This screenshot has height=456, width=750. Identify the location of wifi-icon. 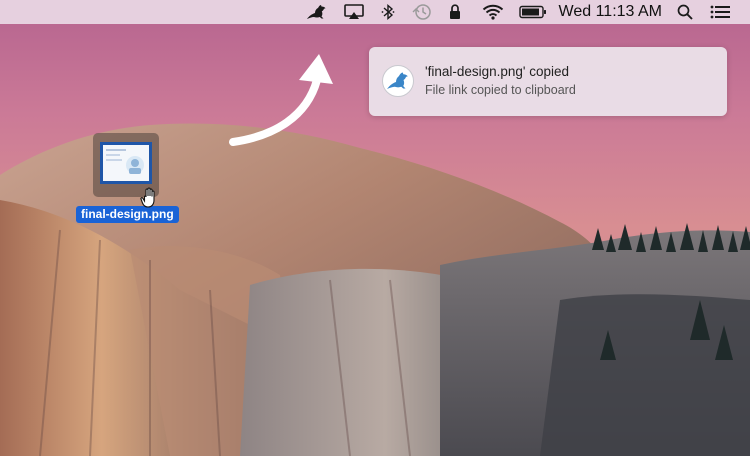
(493, 12).